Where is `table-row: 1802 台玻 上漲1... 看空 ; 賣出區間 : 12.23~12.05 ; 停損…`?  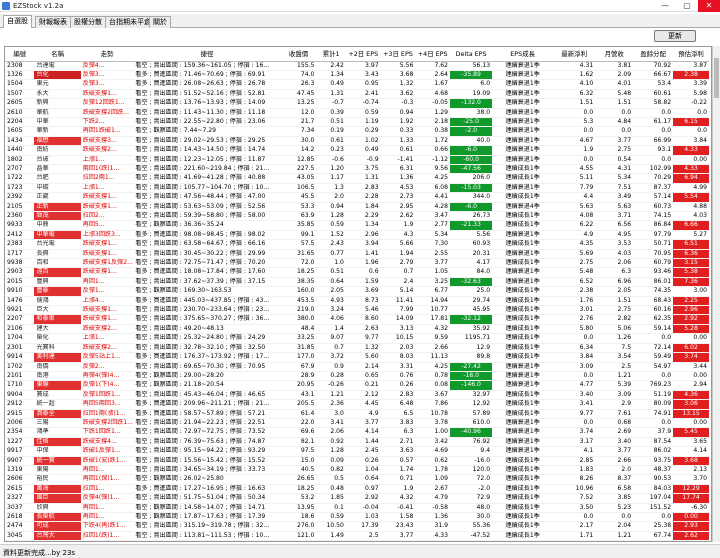 table-row: 1802 台玻 上漲1... 看空 ; 賣出區間 : 12.23~12.05 ; 停損… is located at coordinates (357, 160).